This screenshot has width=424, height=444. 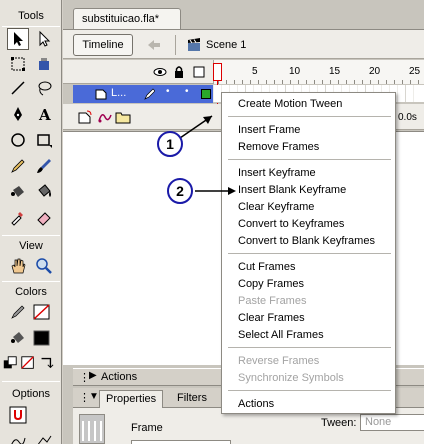 I want to click on fill-swatch, so click(x=42, y=338).